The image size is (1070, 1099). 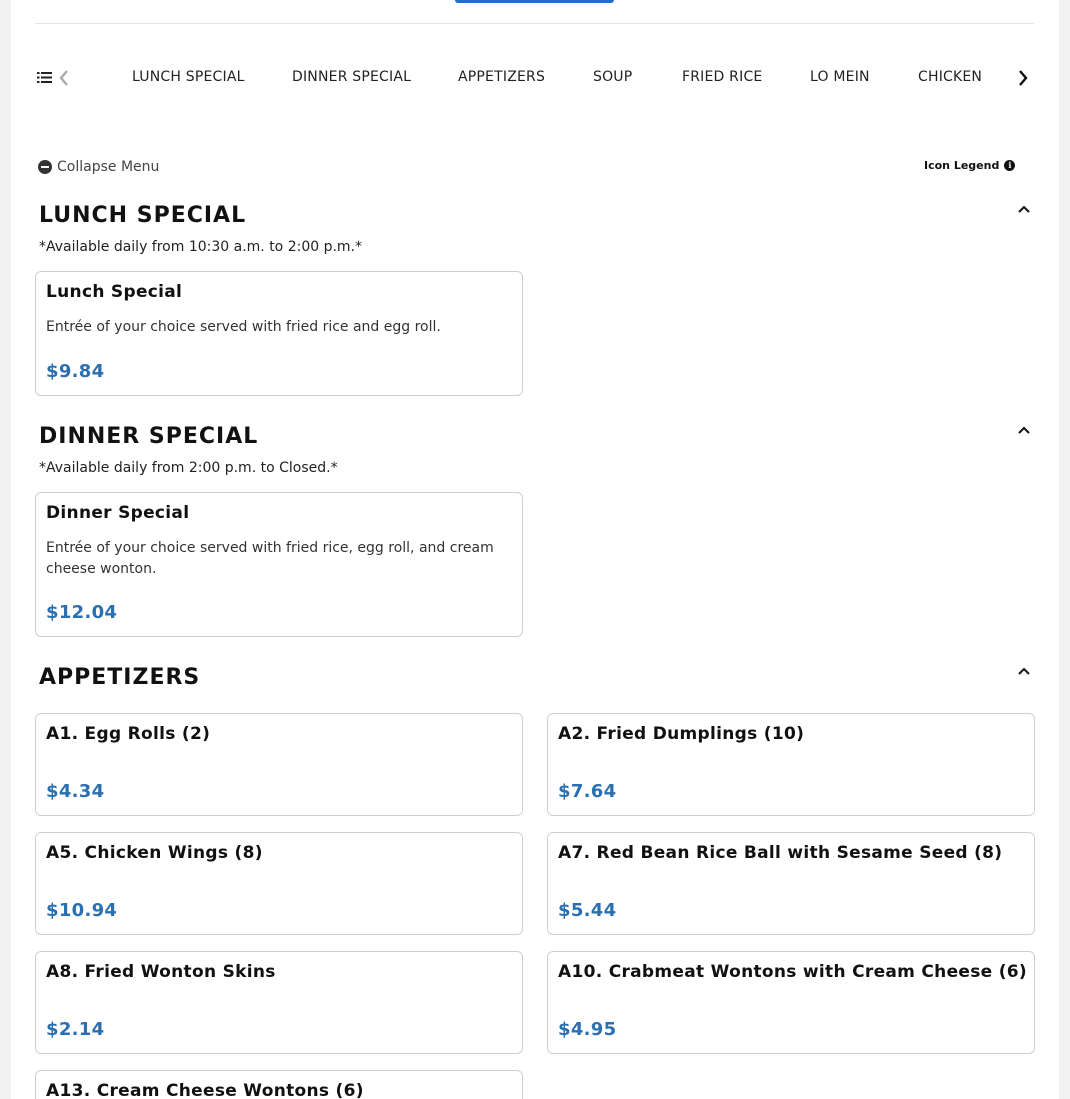 I want to click on tab-lo-mein: LO MEIN, so click(x=840, y=77).